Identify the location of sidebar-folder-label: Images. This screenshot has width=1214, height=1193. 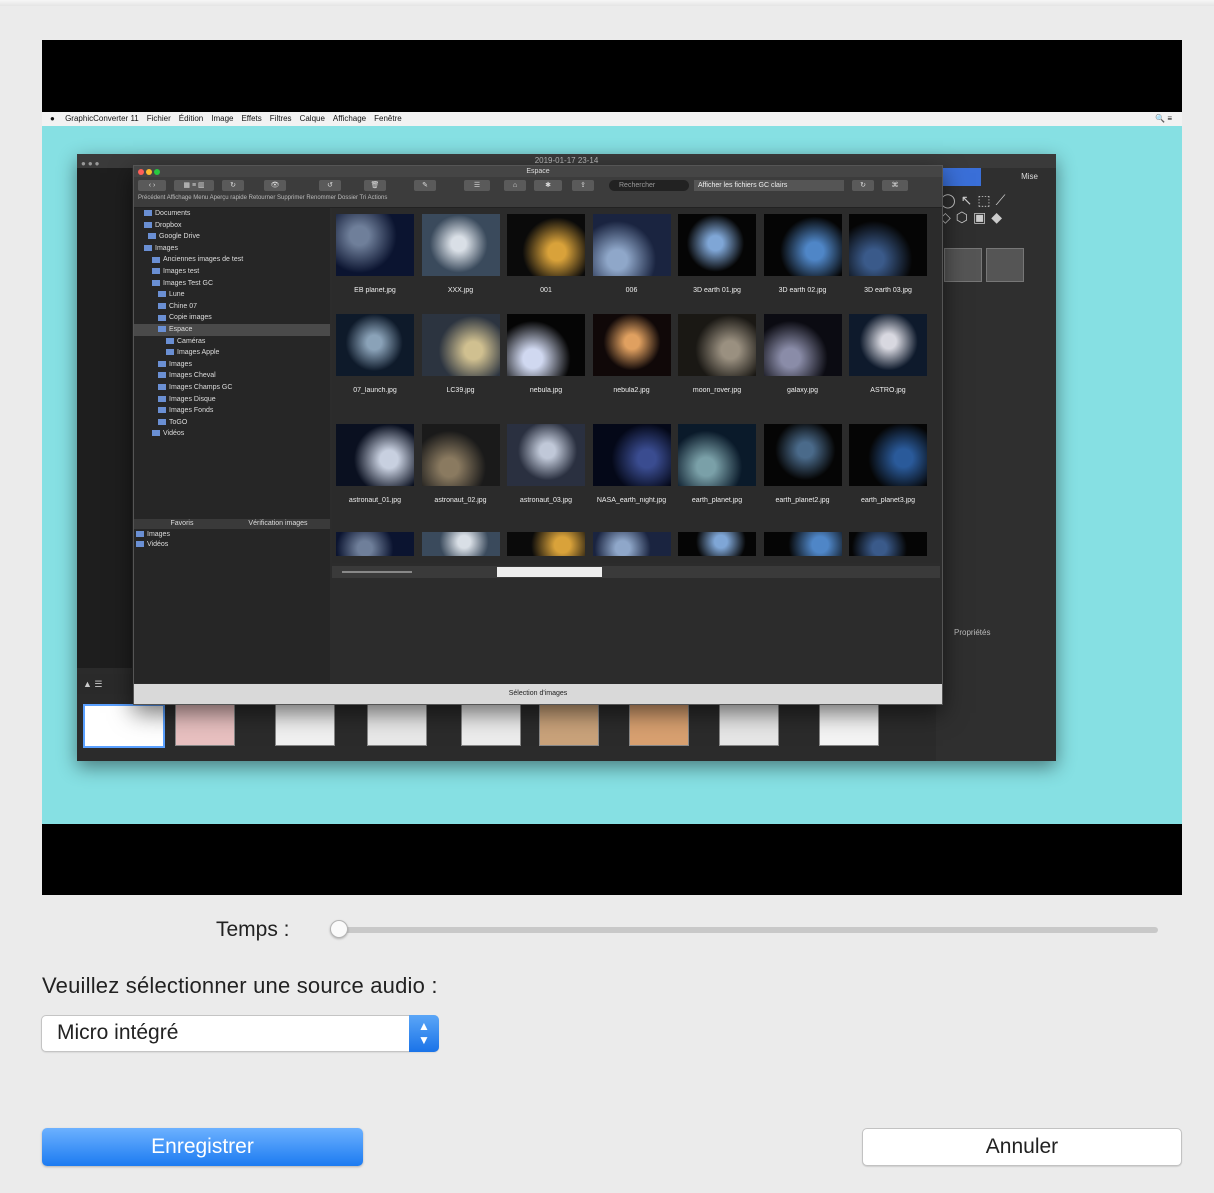
(166, 248).